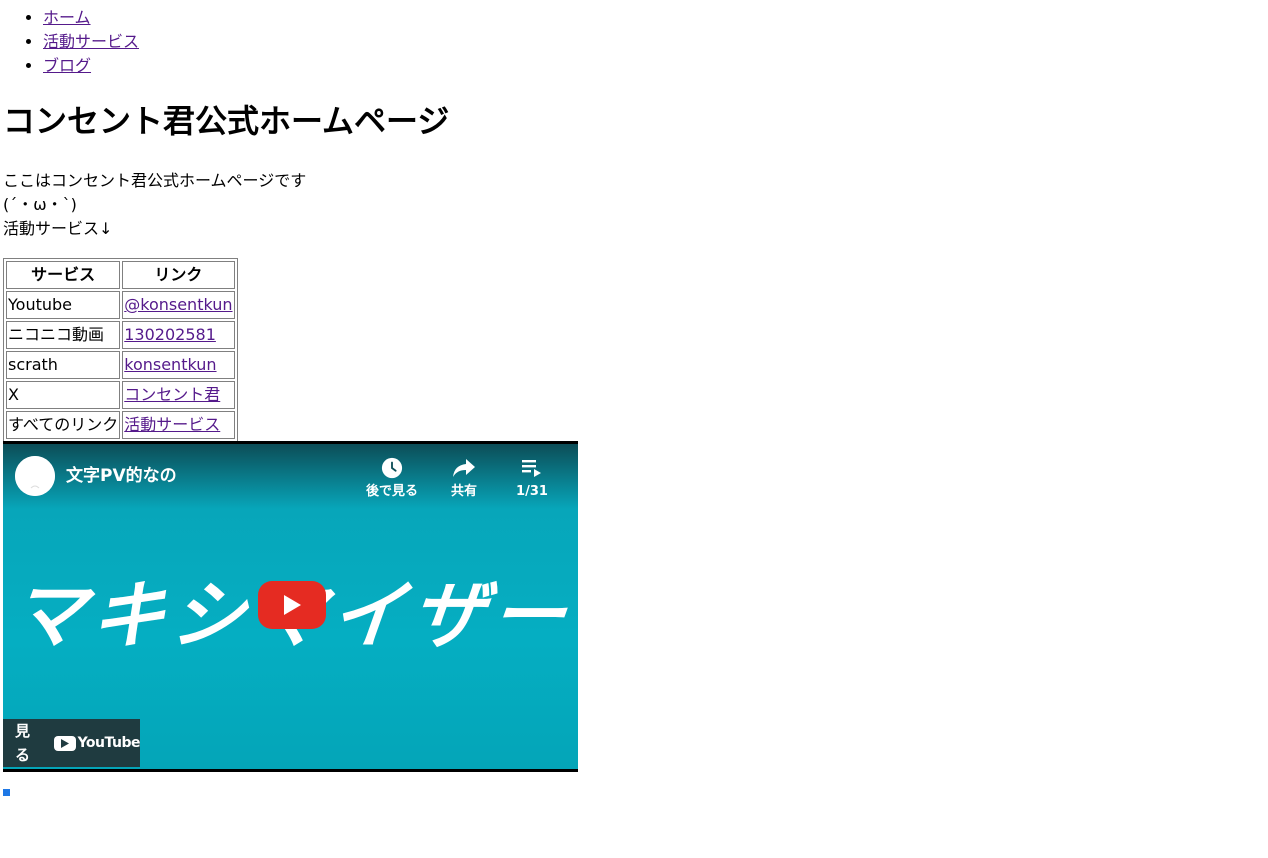 Image resolution: width=1268 pixels, height=858 pixels. Describe the element at coordinates (172, 394) in the screenshot. I see `service-link: コンセント君` at that location.